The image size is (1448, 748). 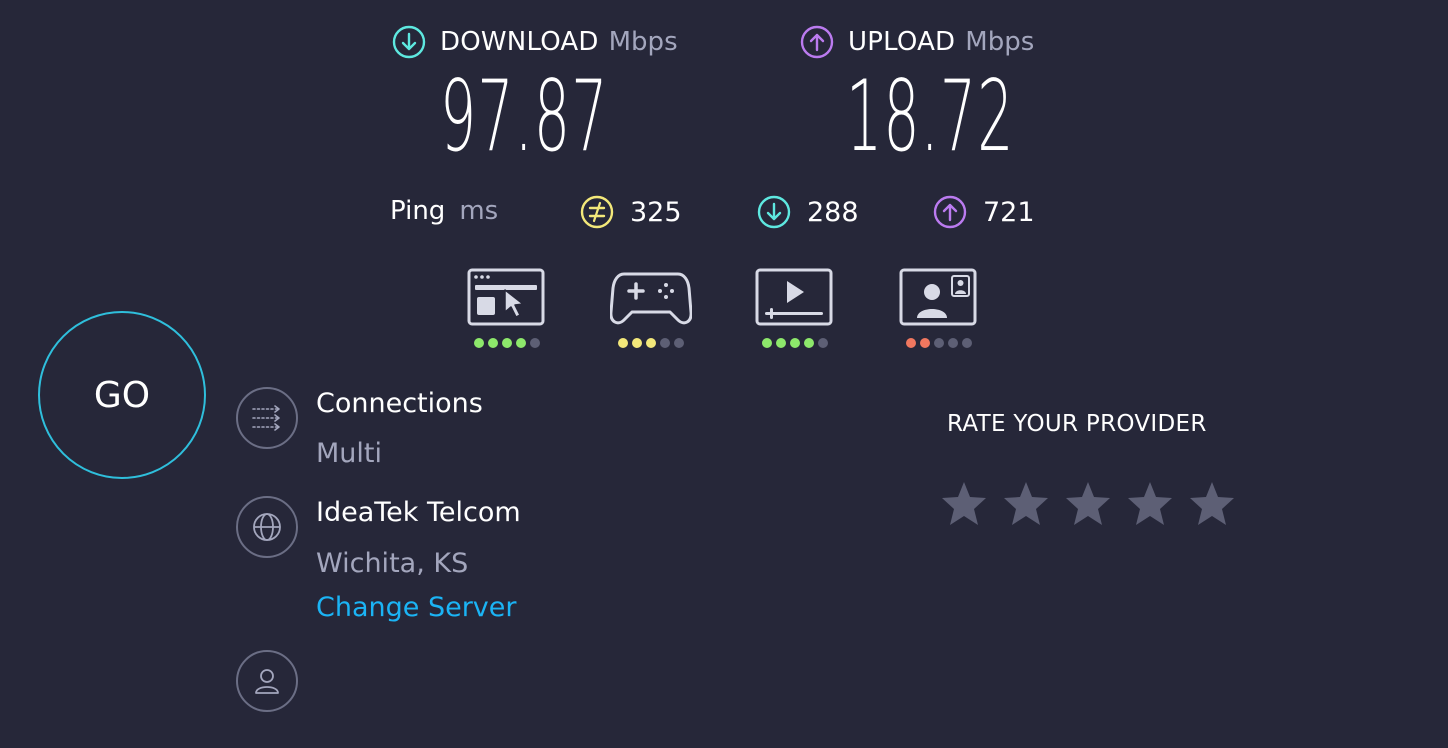 I want to click on ping-idle-value: 325, so click(x=656, y=212).